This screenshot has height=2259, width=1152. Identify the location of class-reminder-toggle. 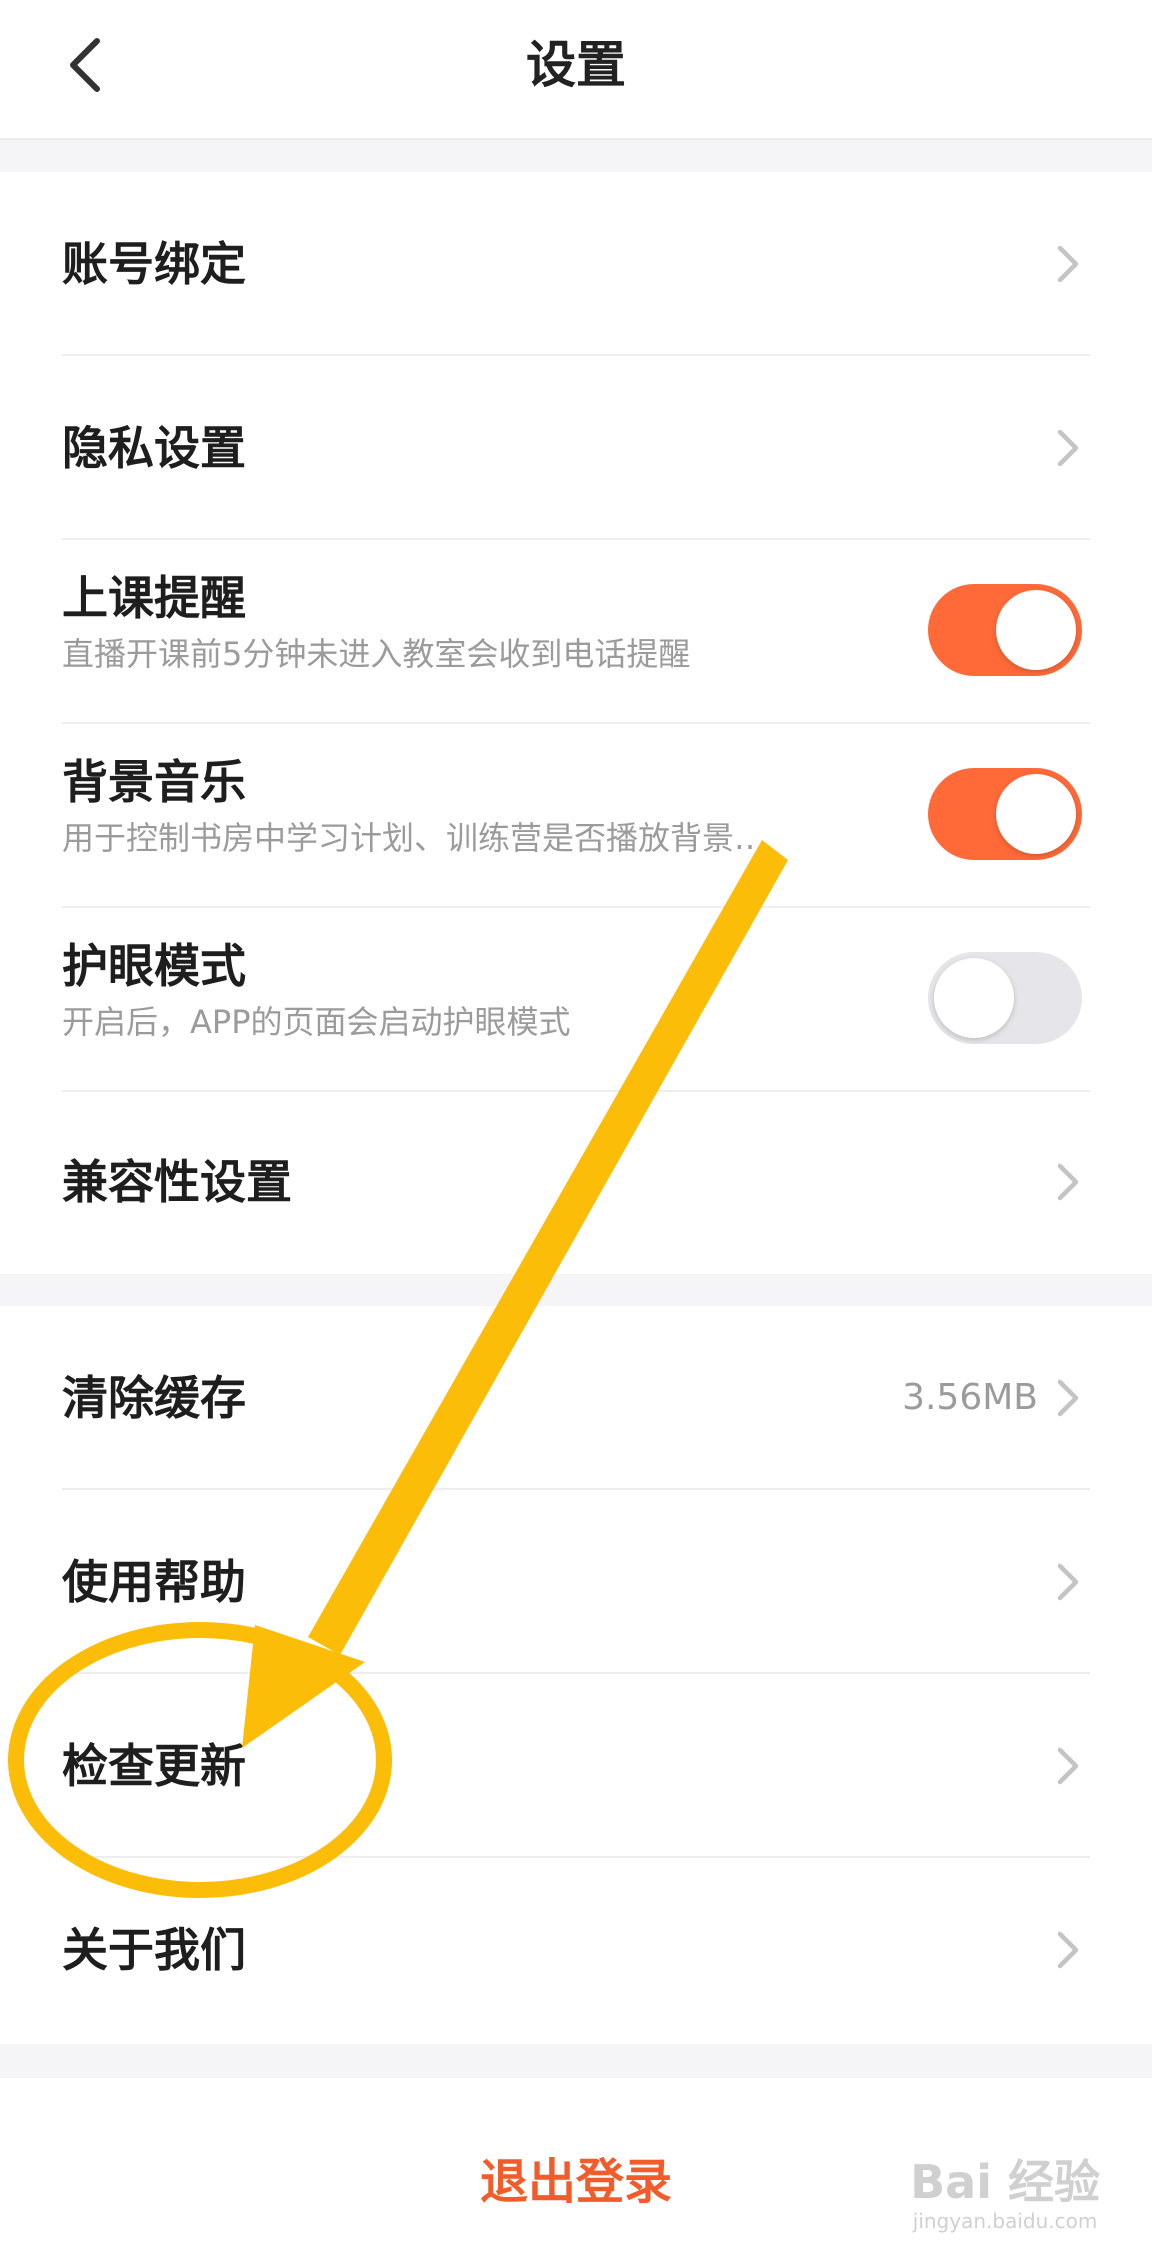
(1005, 630).